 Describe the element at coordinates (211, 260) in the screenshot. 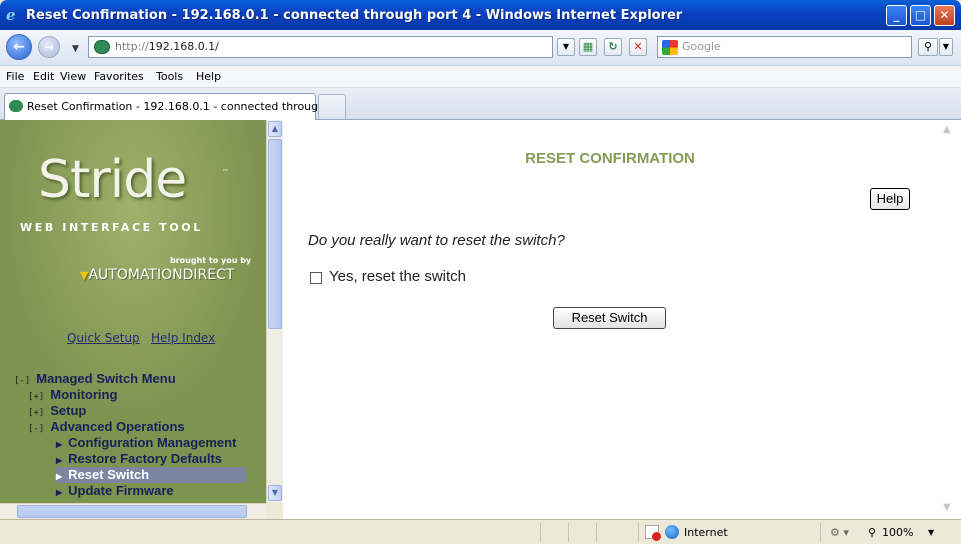

I see `brought-by-text: brought to you by` at that location.